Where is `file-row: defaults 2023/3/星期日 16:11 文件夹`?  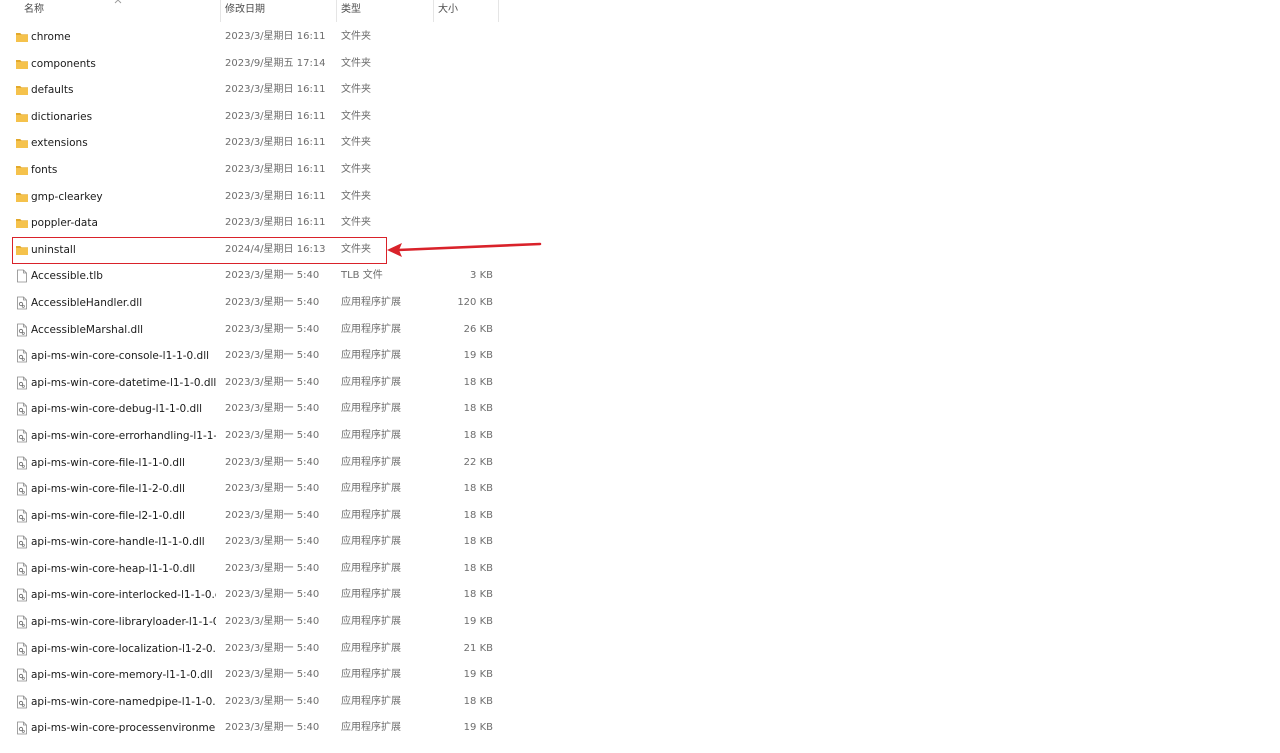 file-row: defaults 2023/3/星期日 16:11 文件夹 is located at coordinates (250, 90).